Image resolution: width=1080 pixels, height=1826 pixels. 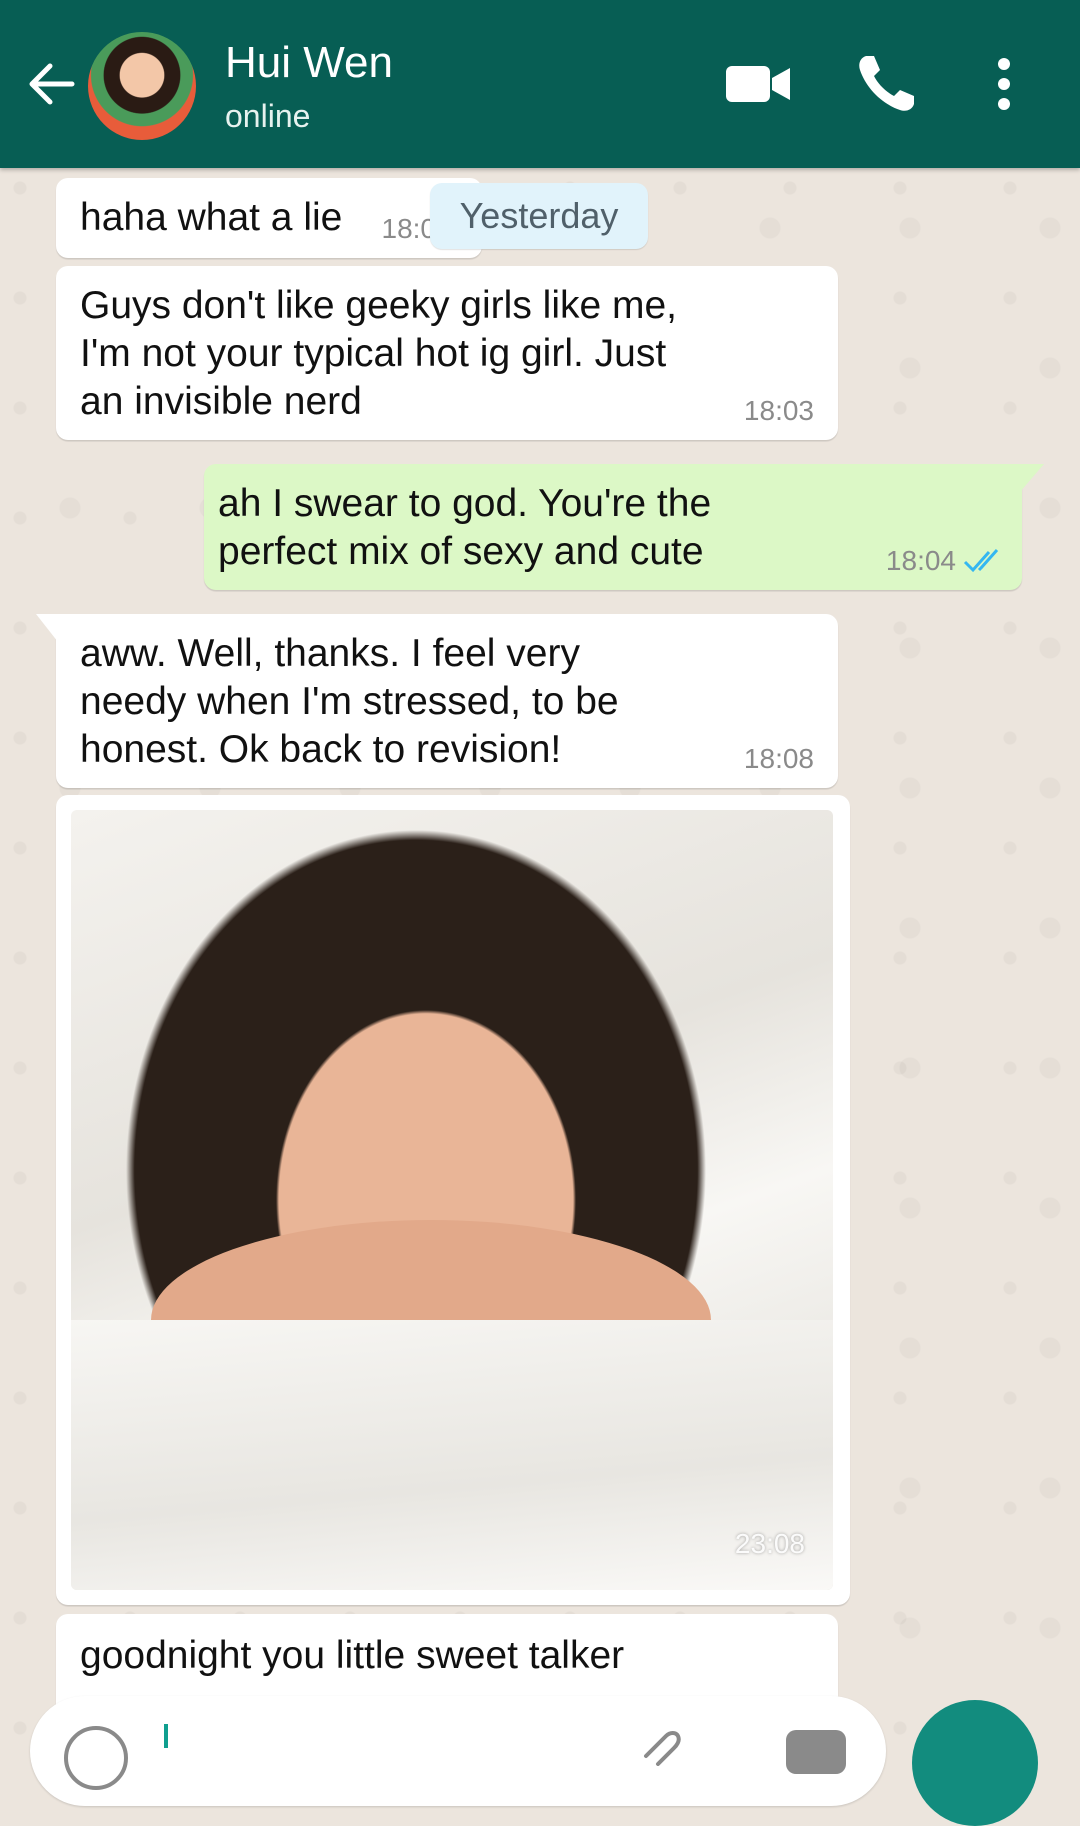 What do you see at coordinates (975, 1763) in the screenshot?
I see `microphone-icon` at bounding box center [975, 1763].